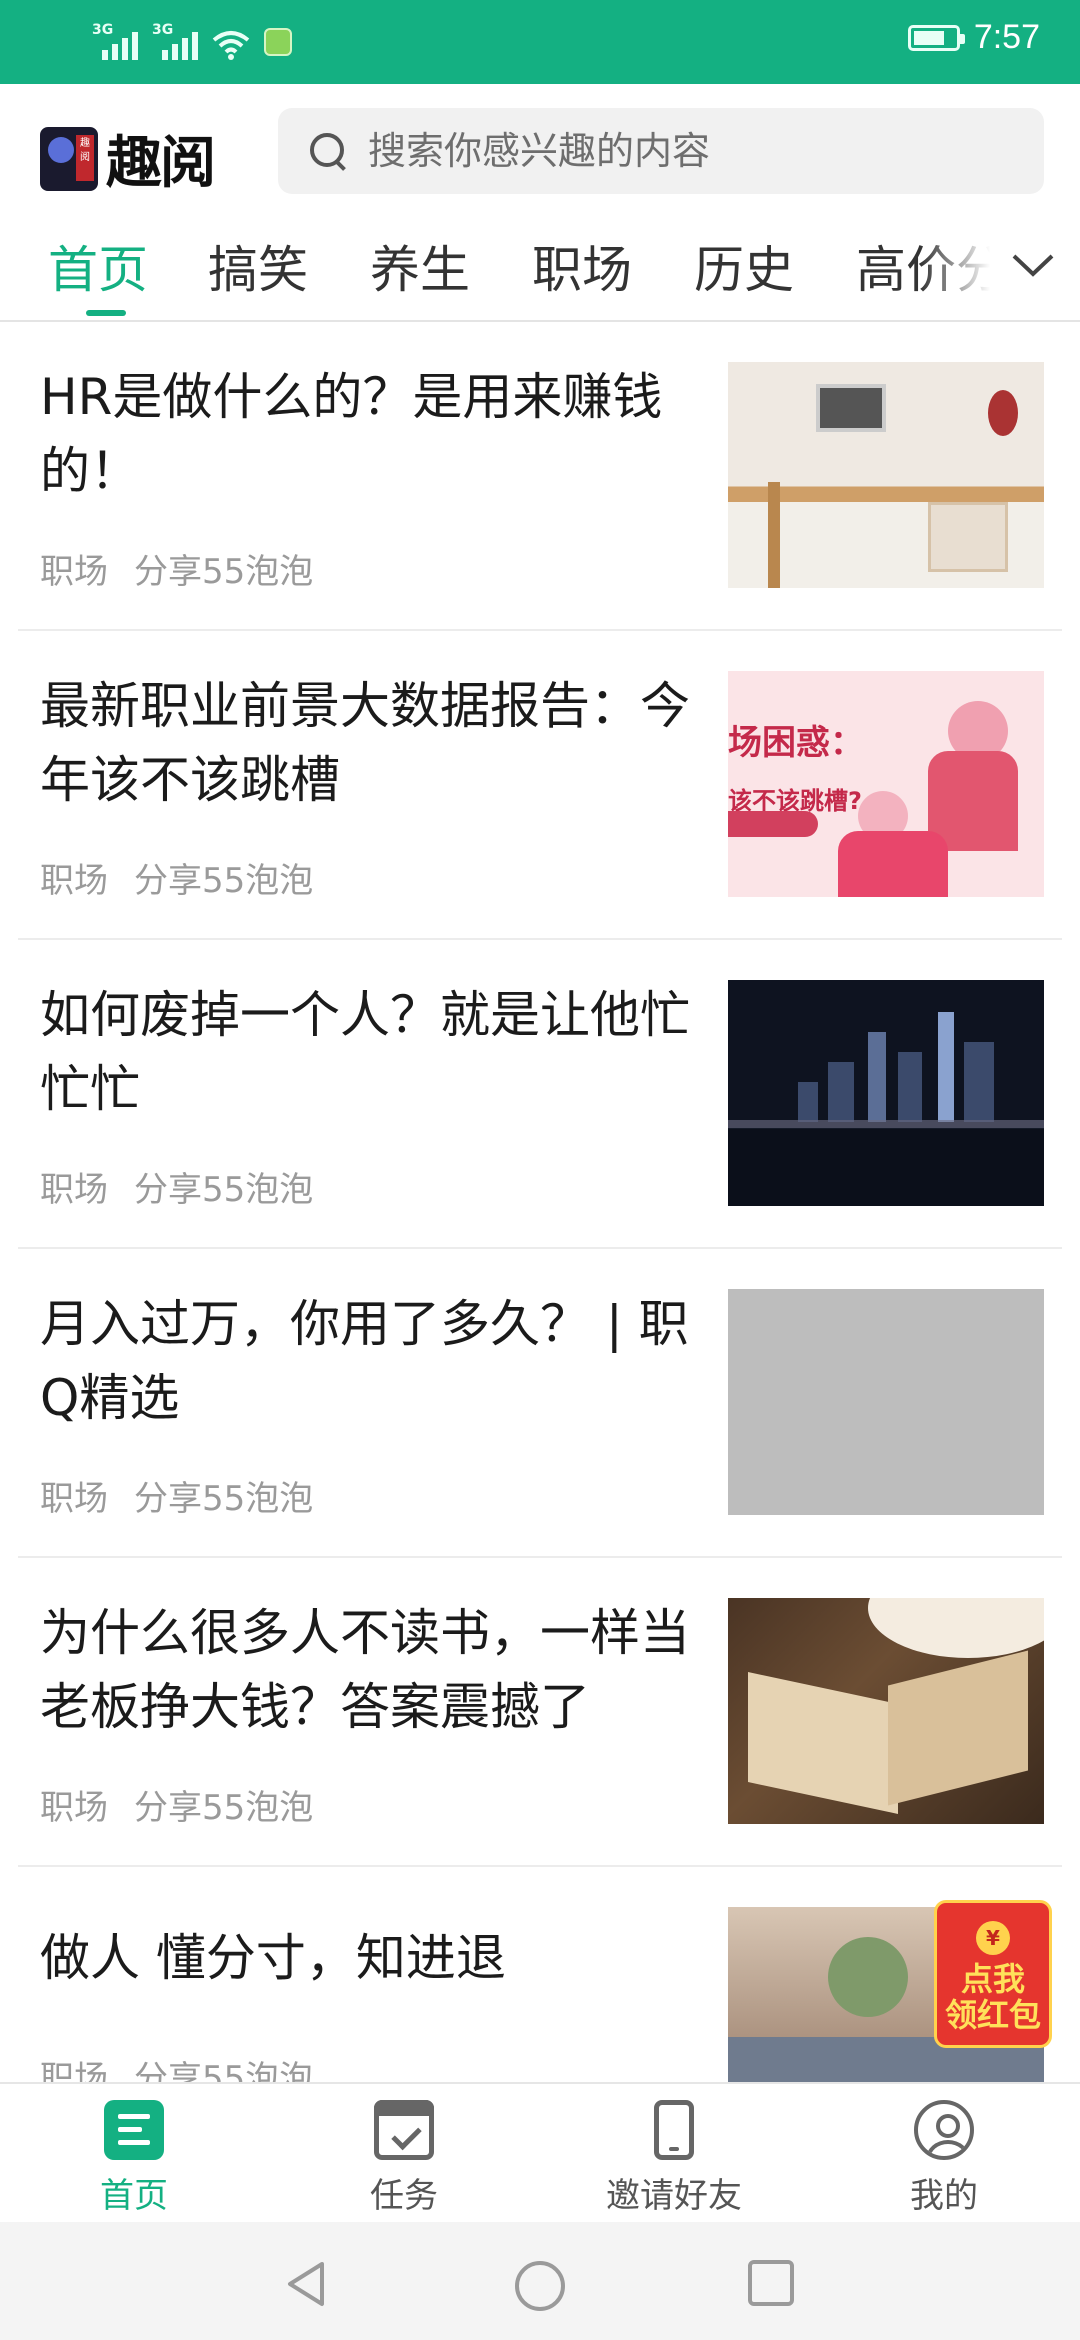 Image resolution: width=1080 pixels, height=2340 pixels. I want to click on notification-app-icon, so click(278, 42).